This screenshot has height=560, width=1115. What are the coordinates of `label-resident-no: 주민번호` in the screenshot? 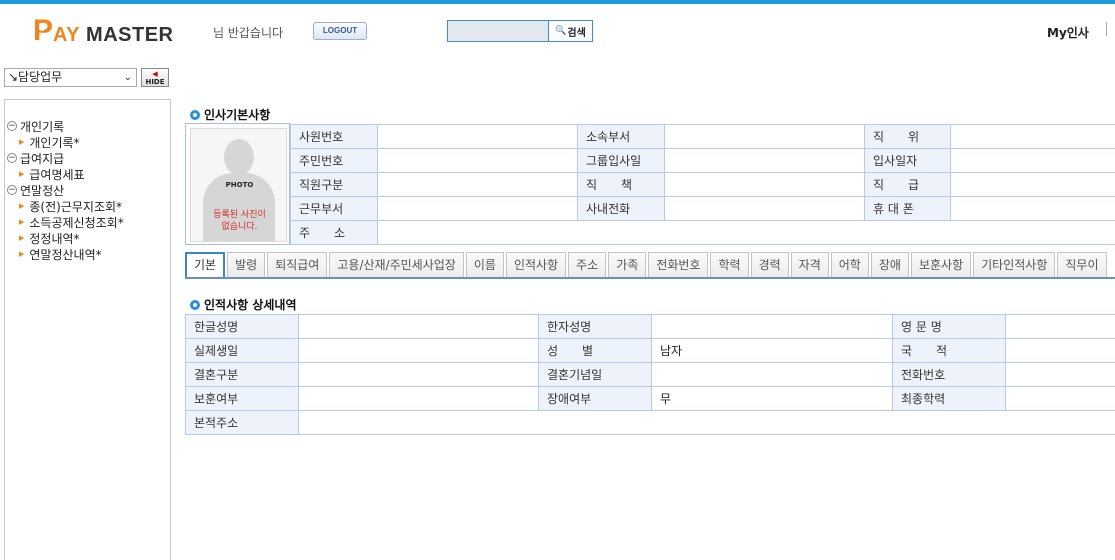 It's located at (334, 160).